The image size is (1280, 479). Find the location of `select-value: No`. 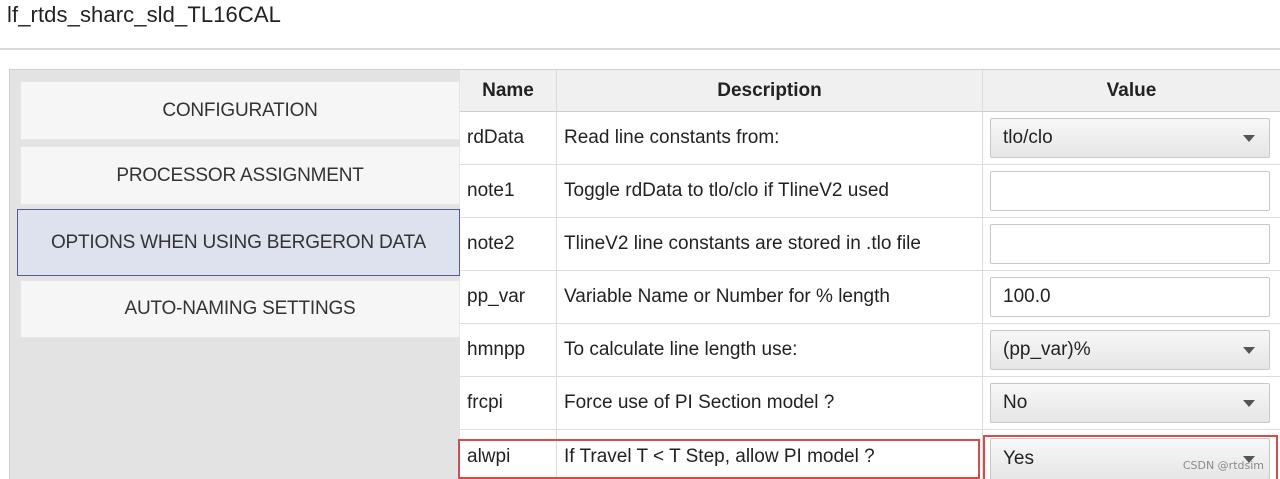

select-value: No is located at coordinates (1015, 402).